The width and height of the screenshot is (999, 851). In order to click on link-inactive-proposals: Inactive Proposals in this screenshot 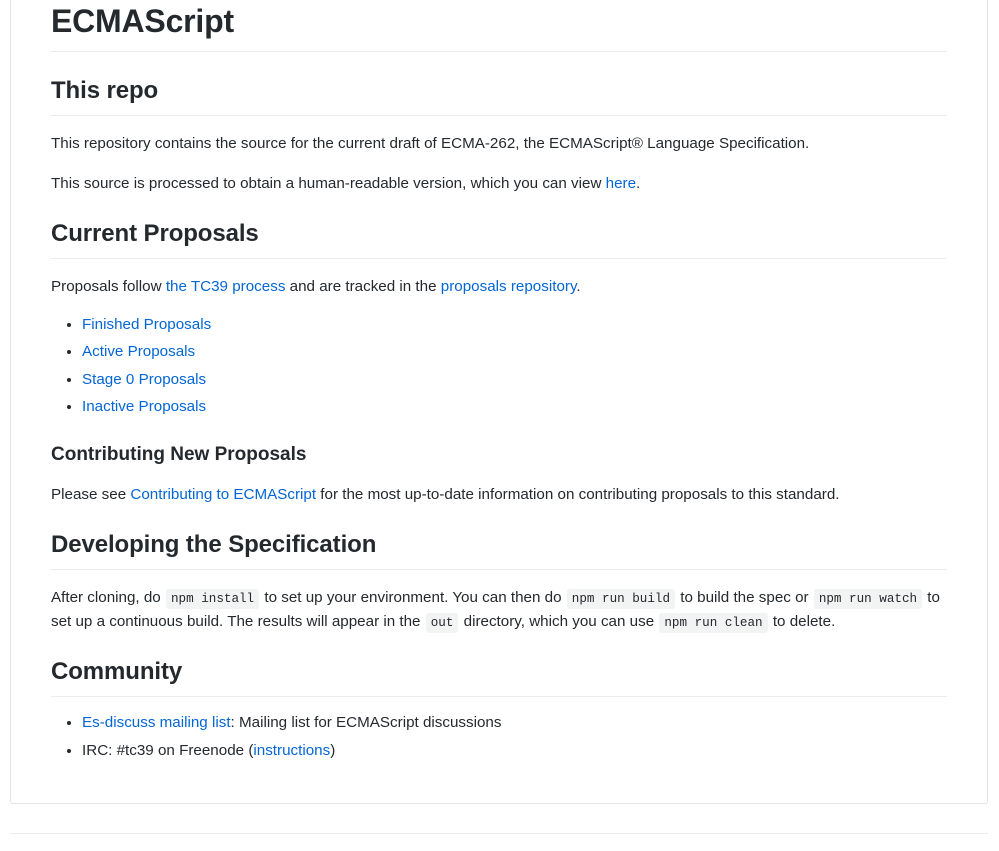, I will do `click(144, 406)`.